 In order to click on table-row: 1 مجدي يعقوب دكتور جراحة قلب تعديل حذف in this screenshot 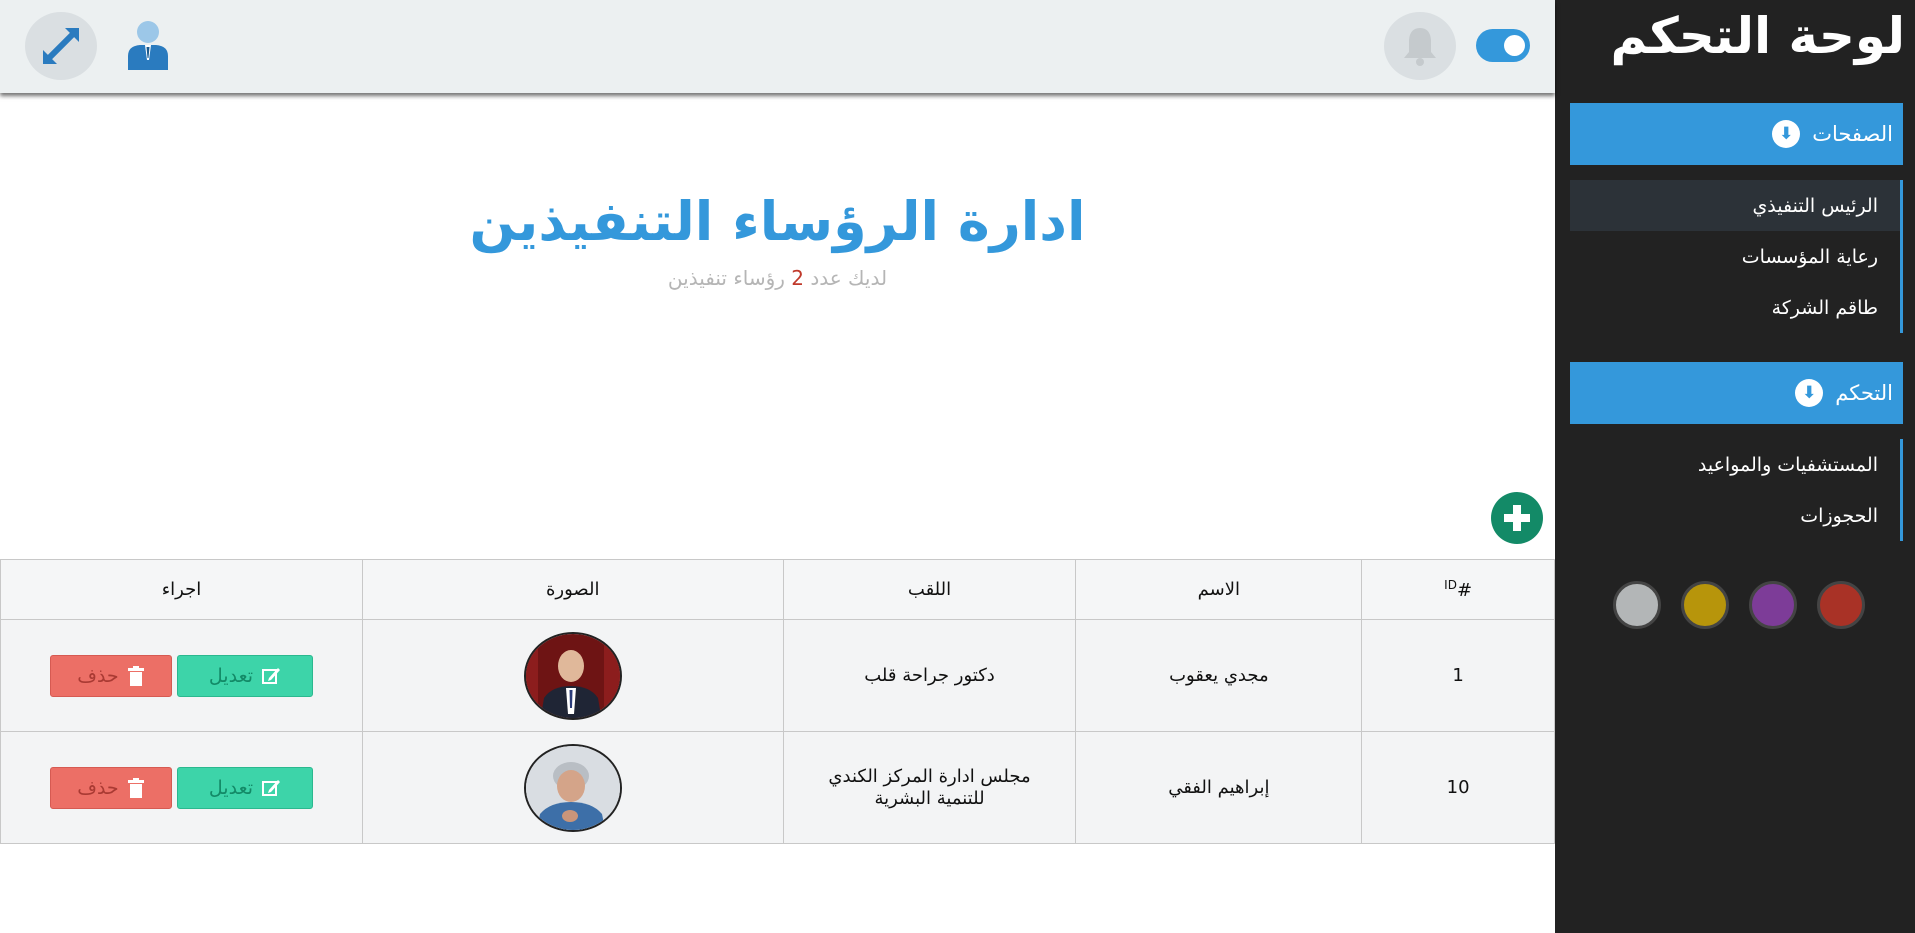, I will do `click(777, 675)`.